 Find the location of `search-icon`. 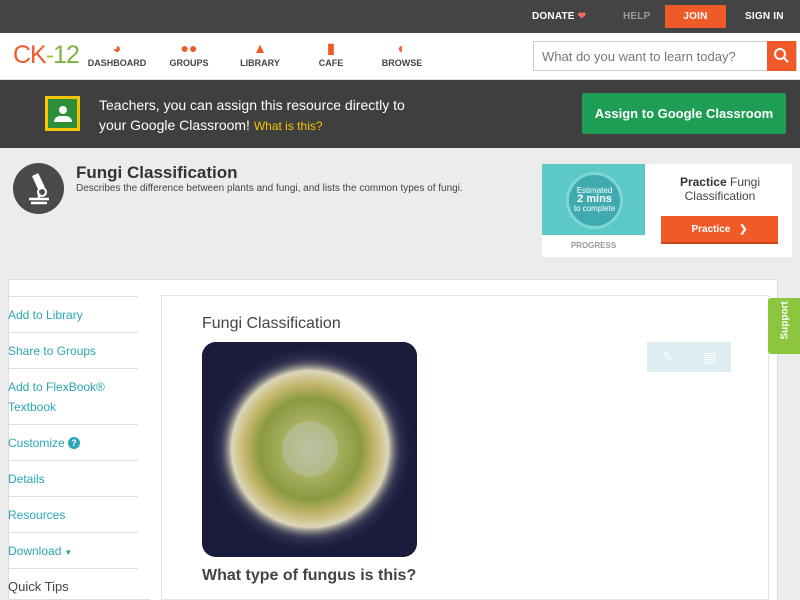

search-icon is located at coordinates (781, 55).